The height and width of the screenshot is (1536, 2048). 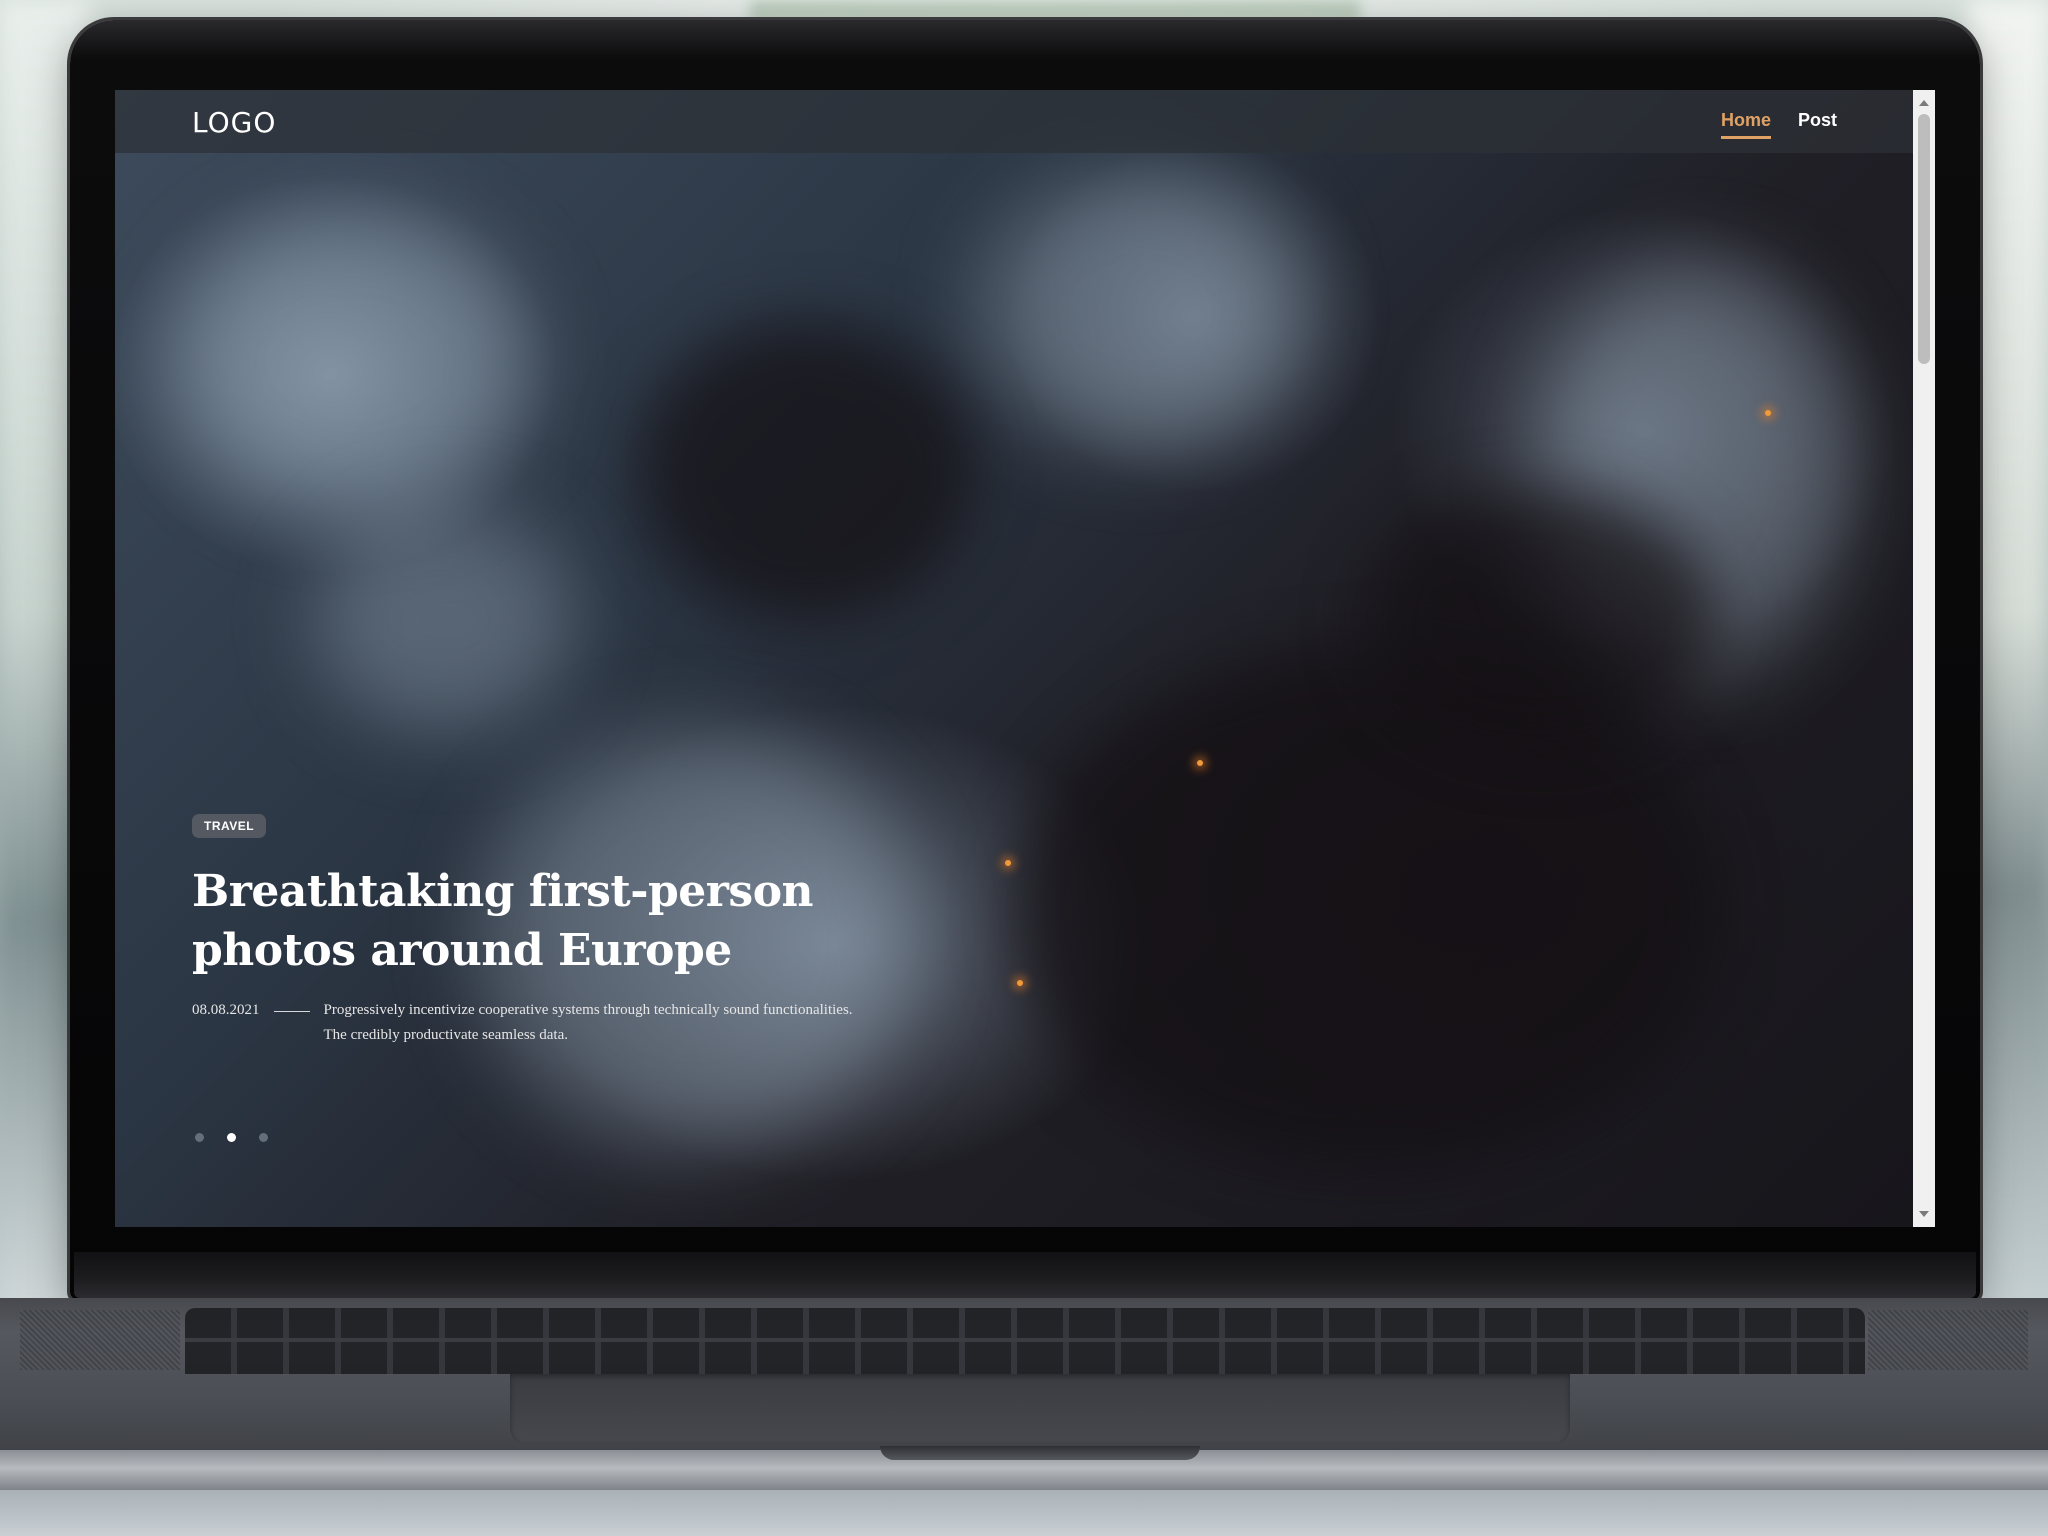 What do you see at coordinates (1014, 121) in the screenshot?
I see `top-navbar: LOGO Home Post` at bounding box center [1014, 121].